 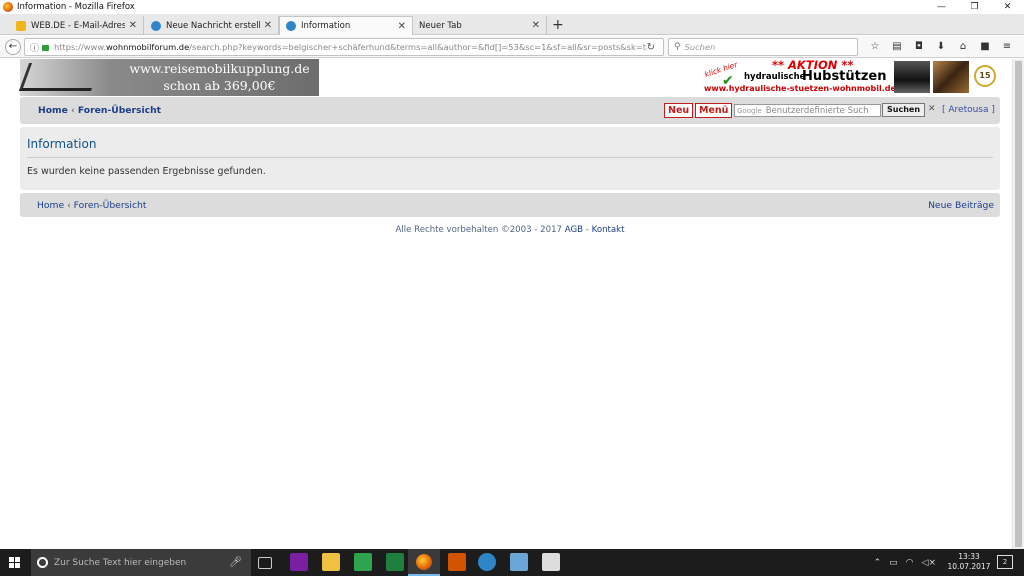 I want to click on search-submit-button: Suchen, so click(x=904, y=110).